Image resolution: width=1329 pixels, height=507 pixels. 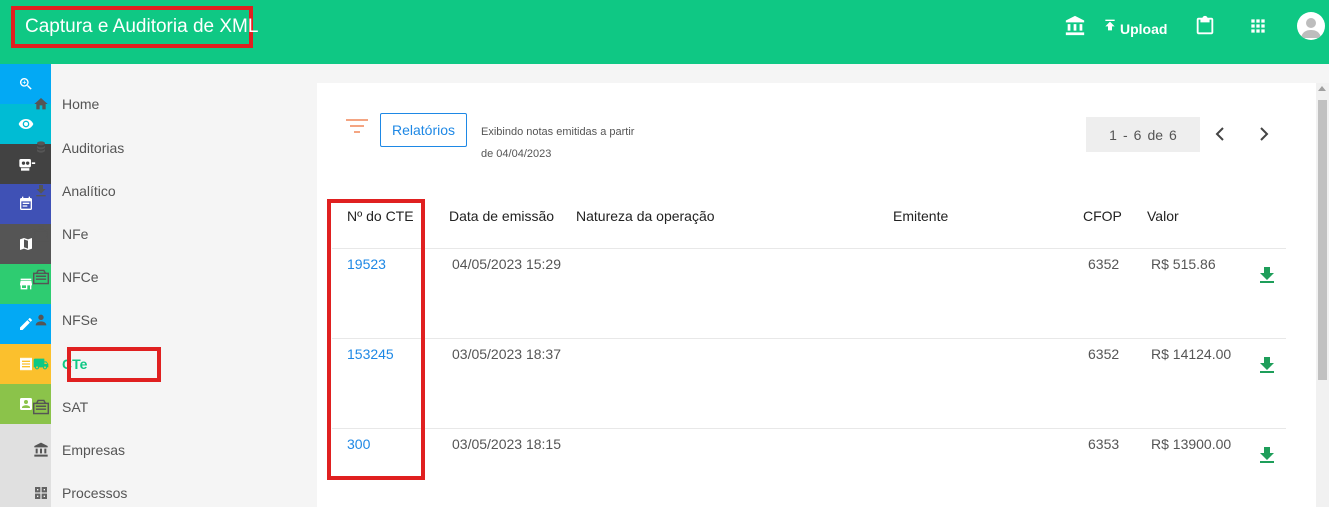 What do you see at coordinates (1264, 134) in the screenshot?
I see `chevron-right-icon` at bounding box center [1264, 134].